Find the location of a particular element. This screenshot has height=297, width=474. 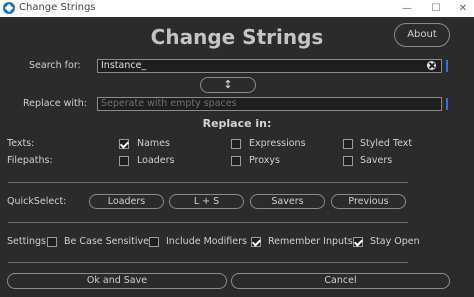

about-button: About is located at coordinates (422, 35).